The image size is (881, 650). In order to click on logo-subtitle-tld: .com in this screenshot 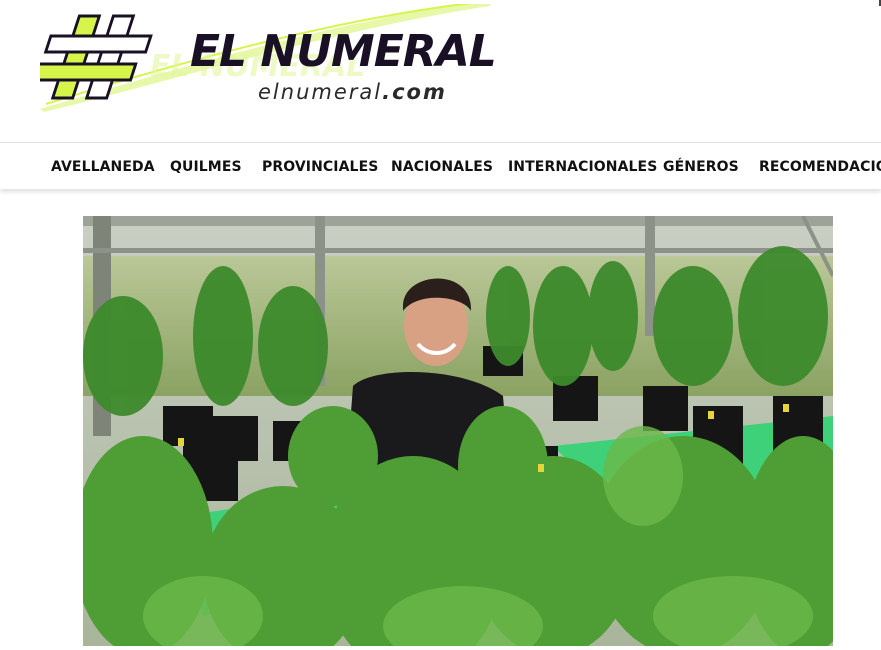, I will do `click(414, 92)`.